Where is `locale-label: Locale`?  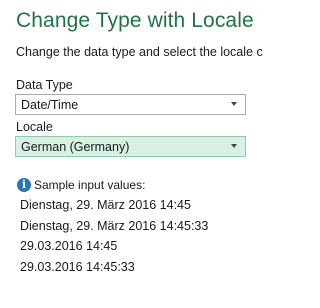 locale-label: Locale is located at coordinates (34, 127).